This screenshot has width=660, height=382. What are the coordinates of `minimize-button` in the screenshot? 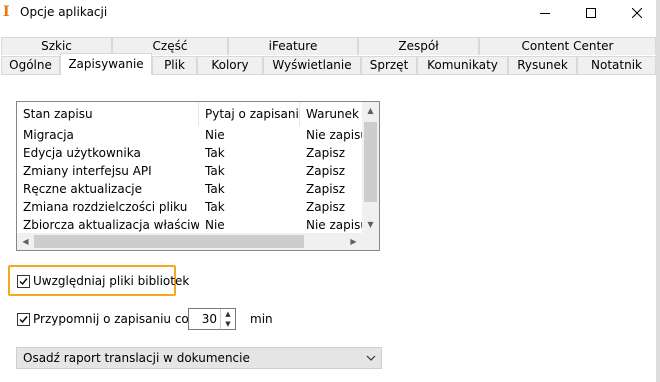 It's located at (545, 13).